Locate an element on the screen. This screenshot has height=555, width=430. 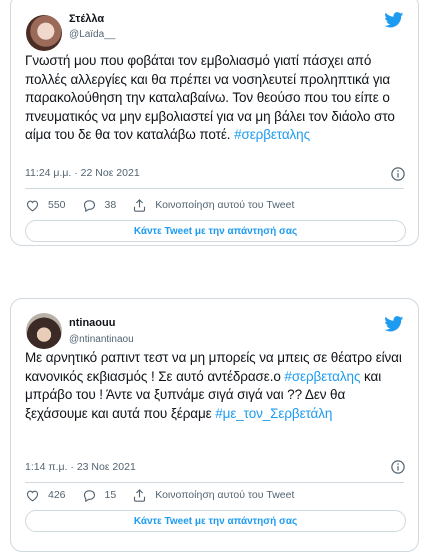
like-button: 550 is located at coordinates (45, 205).